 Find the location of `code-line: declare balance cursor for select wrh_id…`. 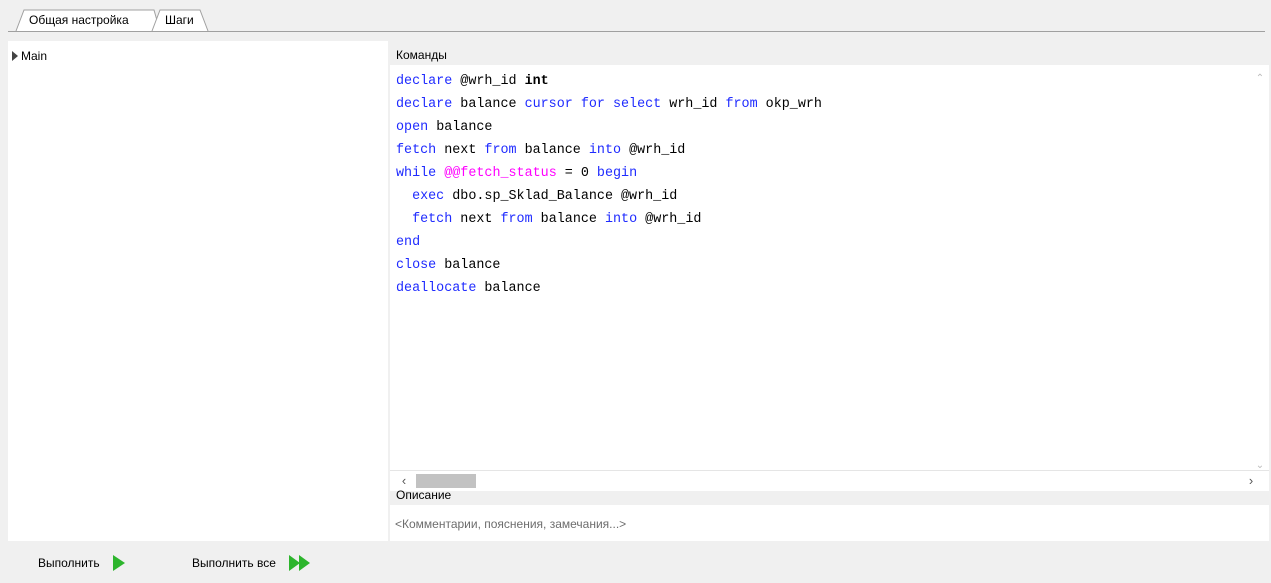

code-line: declare balance cursor for select wrh_id… is located at coordinates (609, 104).